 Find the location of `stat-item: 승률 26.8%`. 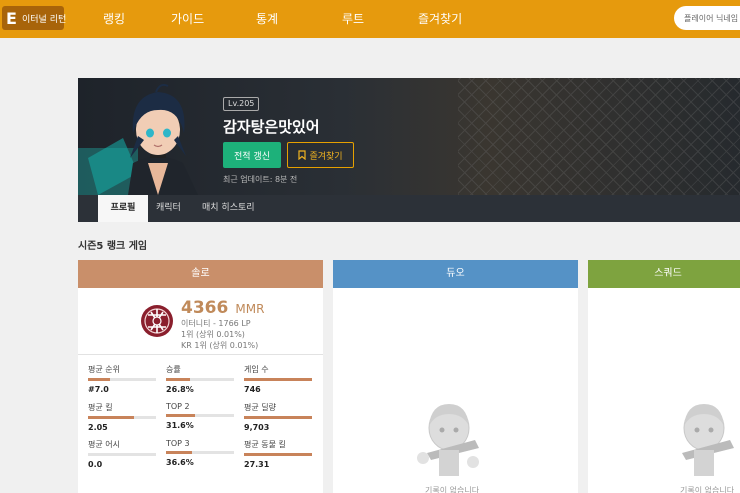

stat-item: 승률 26.8% is located at coordinates (200, 379).